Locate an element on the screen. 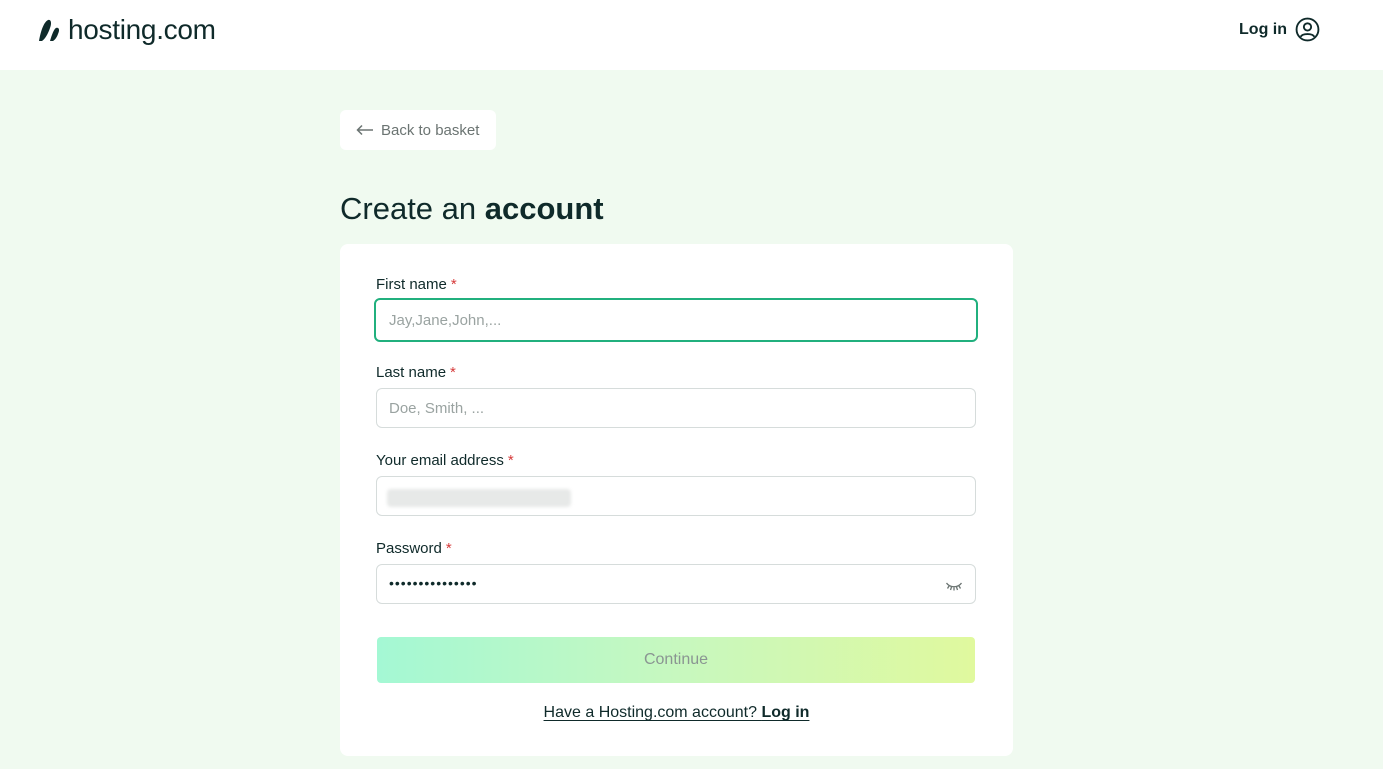  page-title: Create an account is located at coordinates (472, 209).